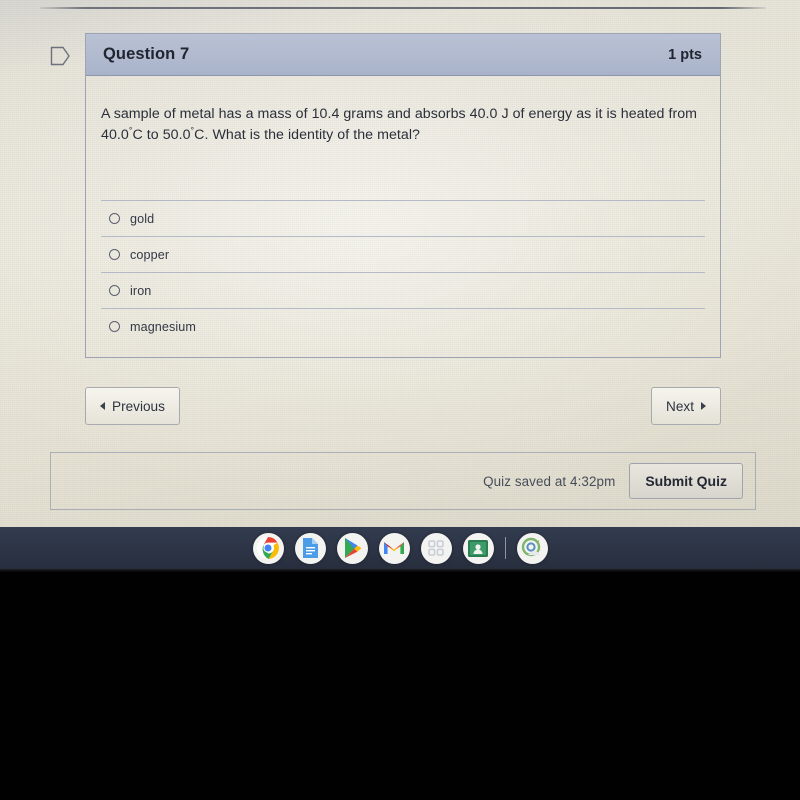 Image resolution: width=800 pixels, height=800 pixels. What do you see at coordinates (403, 254) in the screenshot?
I see `answer-option-copper: copper` at bounding box center [403, 254].